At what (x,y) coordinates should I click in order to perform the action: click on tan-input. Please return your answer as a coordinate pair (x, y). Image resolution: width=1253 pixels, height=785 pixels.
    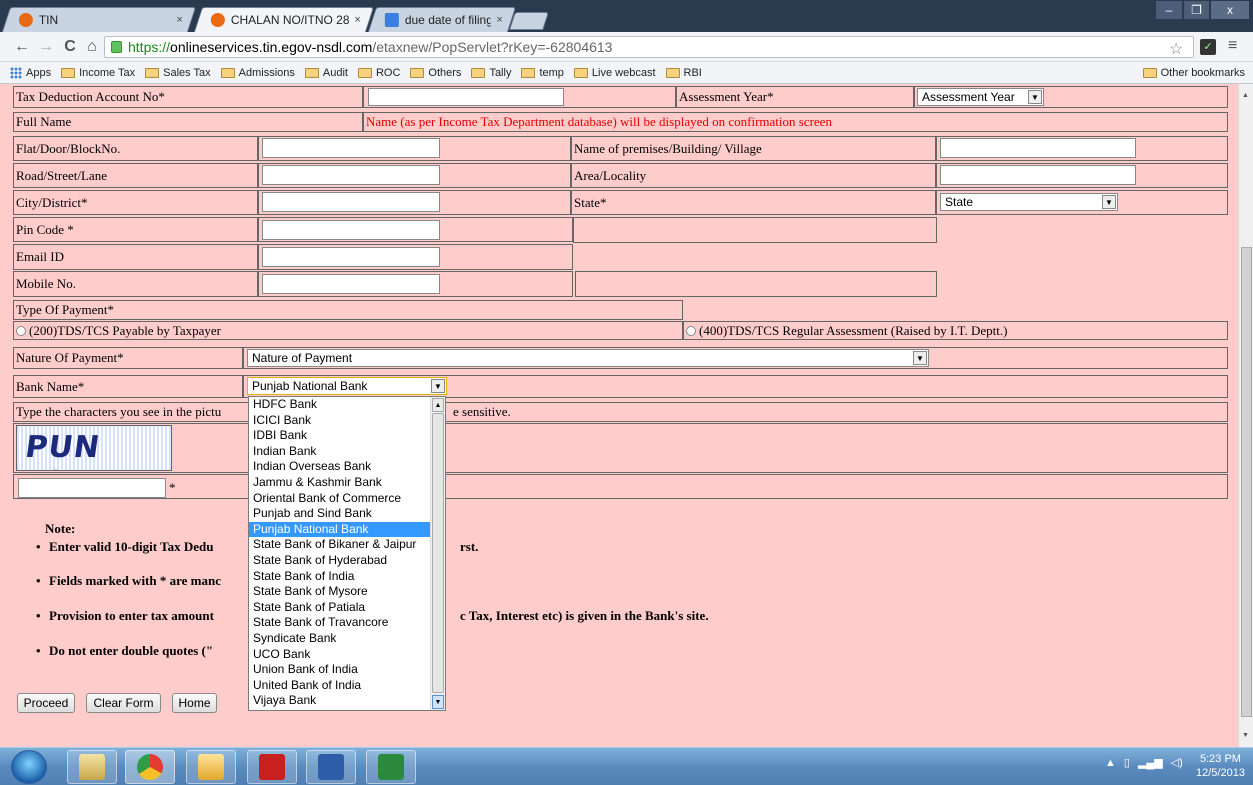
    Looking at the image, I should click on (466, 97).